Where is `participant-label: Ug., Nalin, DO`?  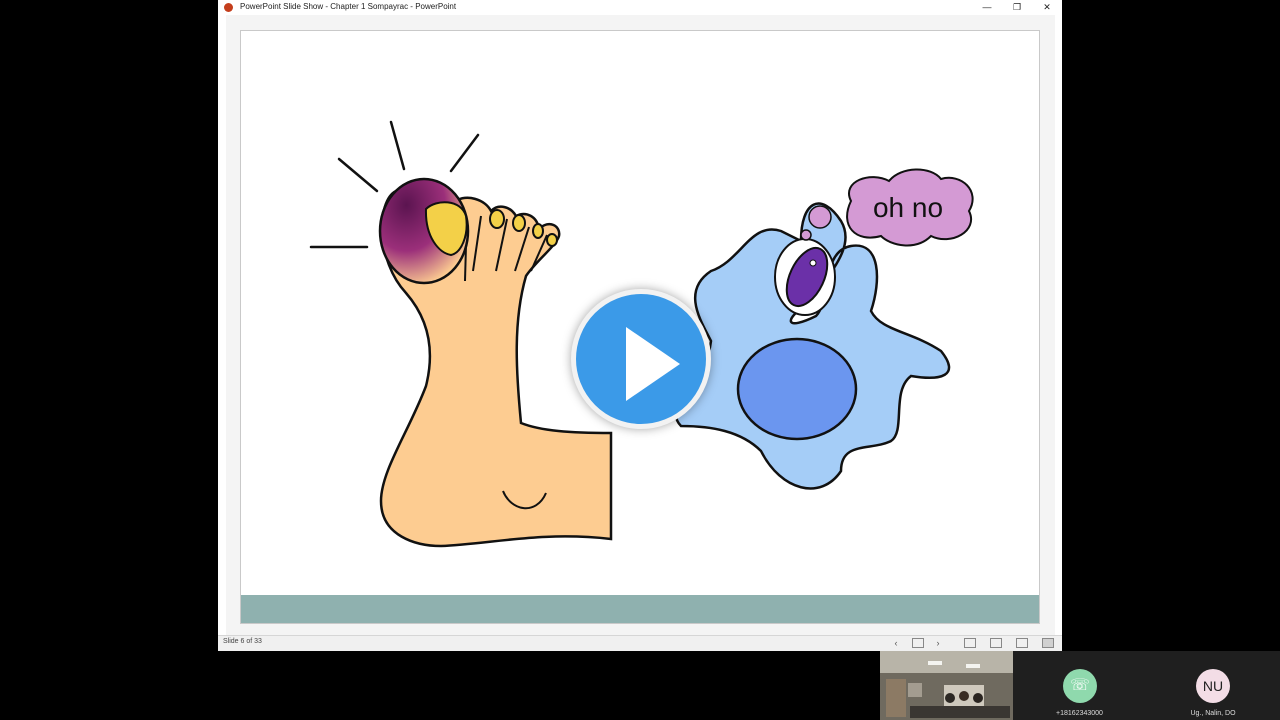
participant-label: Ug., Nalin, DO is located at coordinates (1213, 713).